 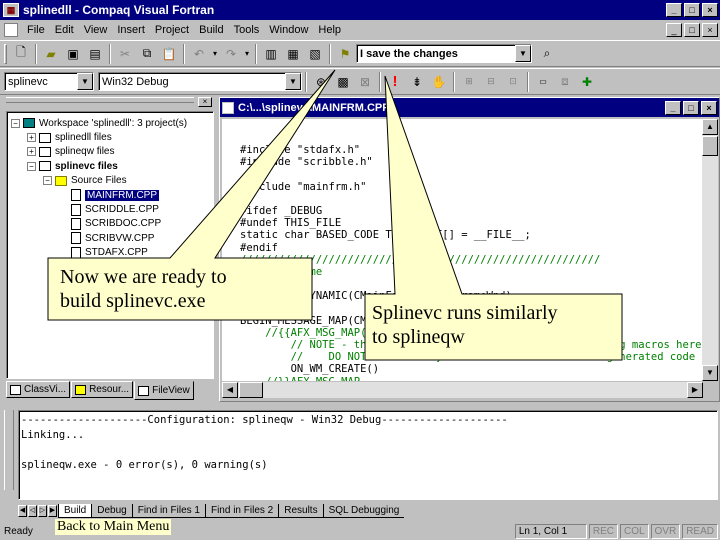 What do you see at coordinates (674, 10) in the screenshot?
I see `minimize-button: _` at bounding box center [674, 10].